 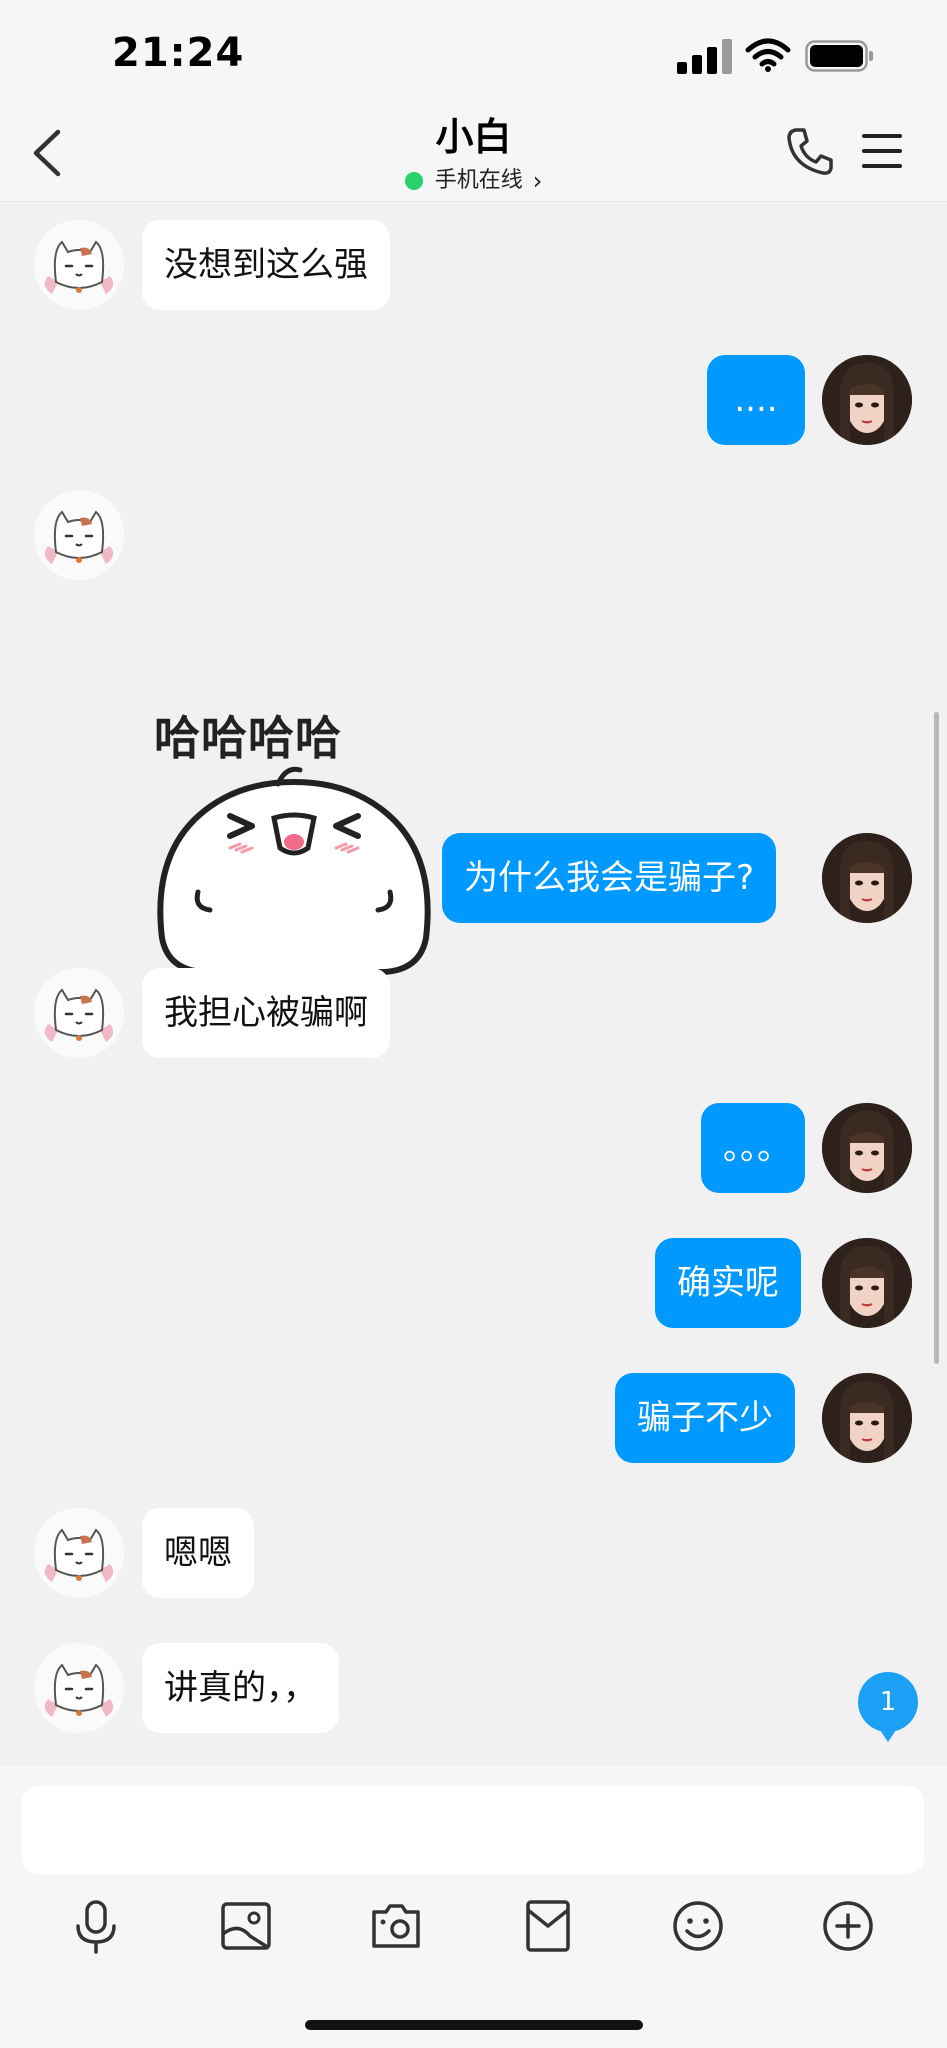 I want to click on red-packet-icon, so click(x=548, y=1926).